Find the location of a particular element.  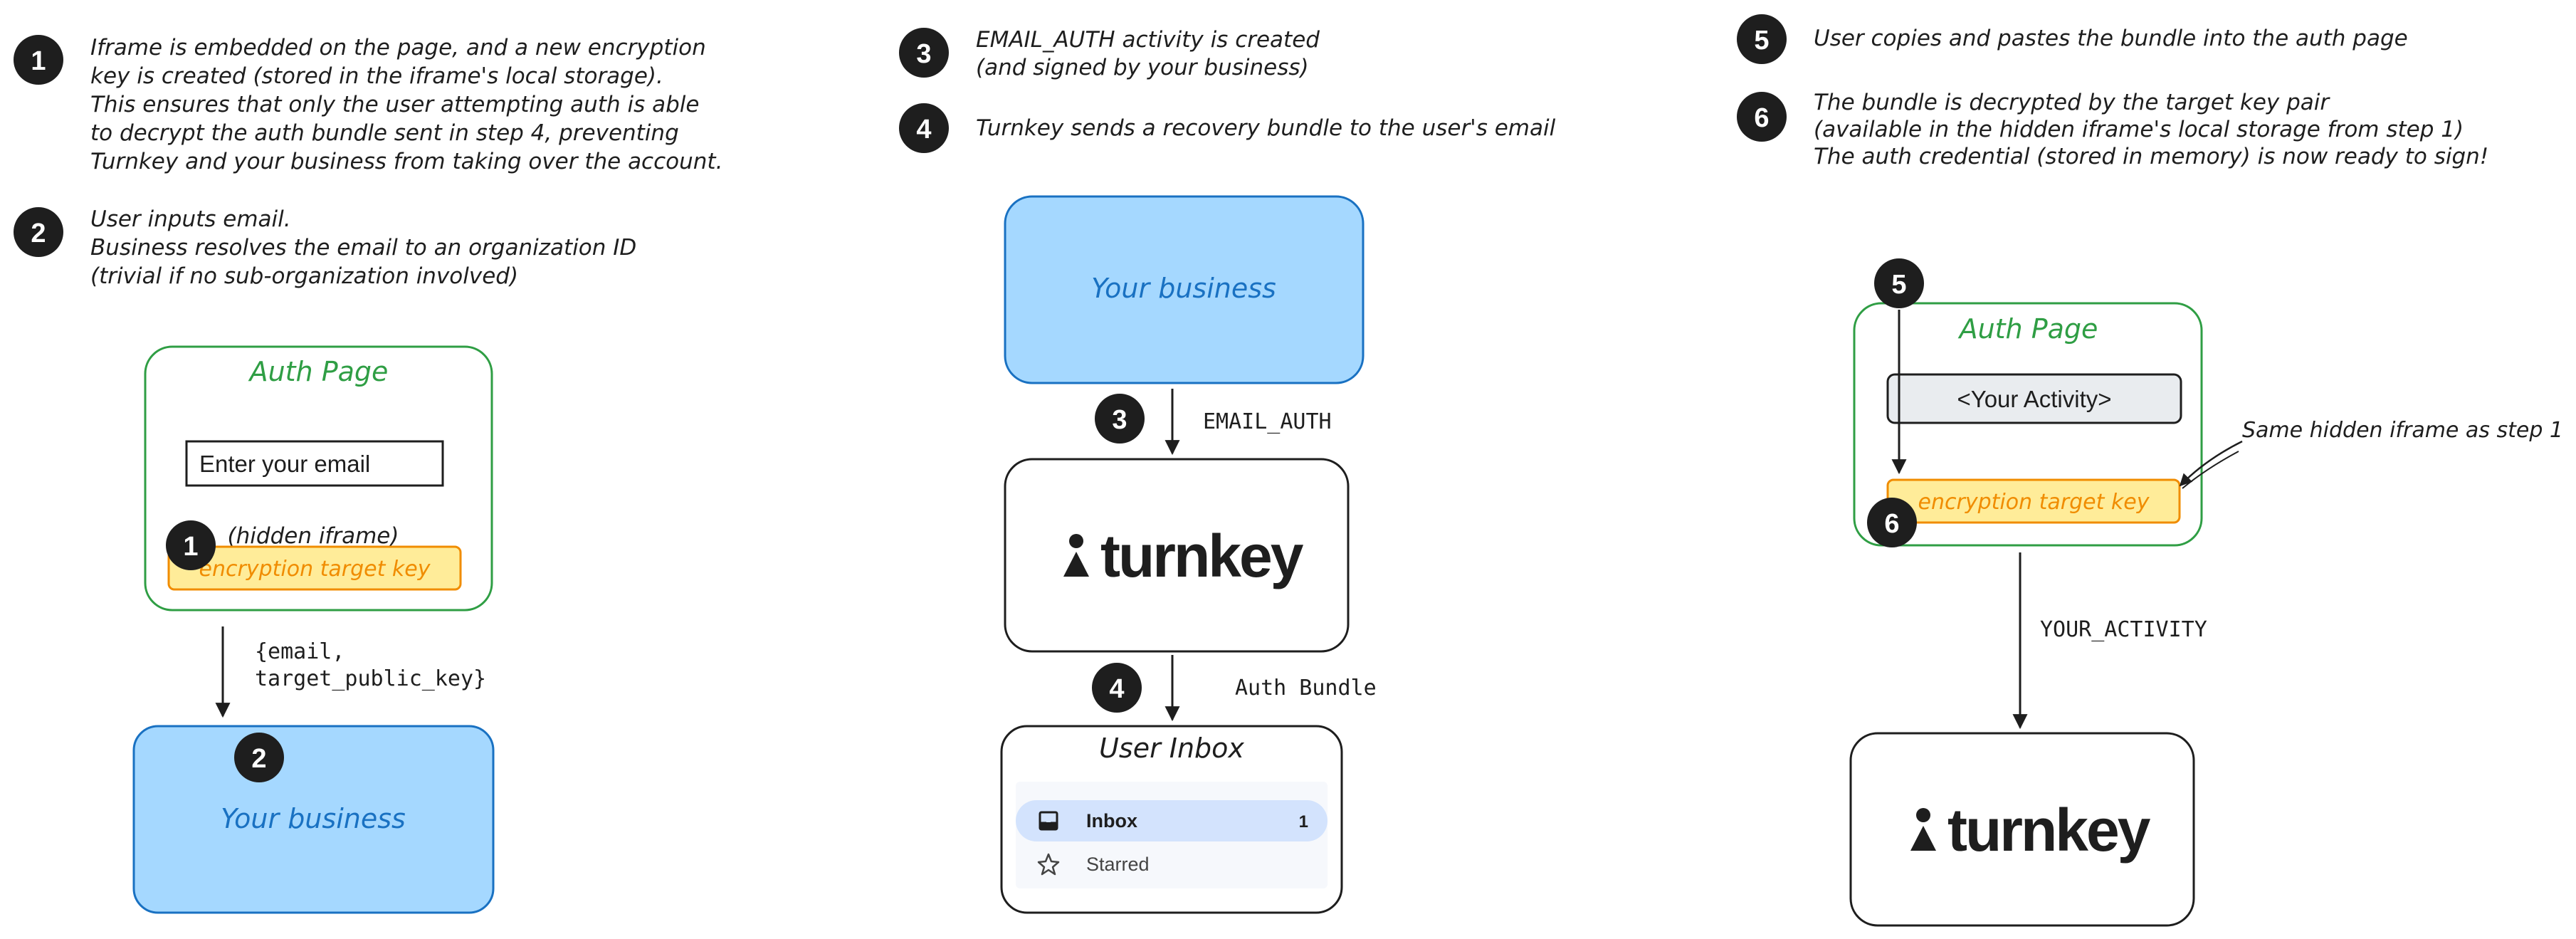

step-badge-4-diagram-number: 4 is located at coordinates (1117, 689).